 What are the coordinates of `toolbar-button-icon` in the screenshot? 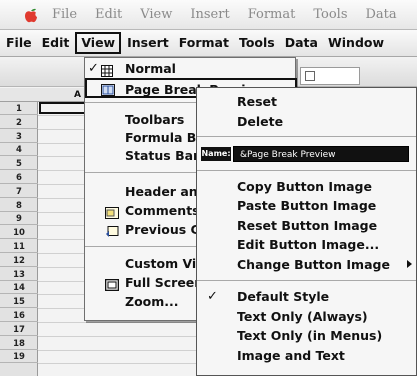 It's located at (310, 76).